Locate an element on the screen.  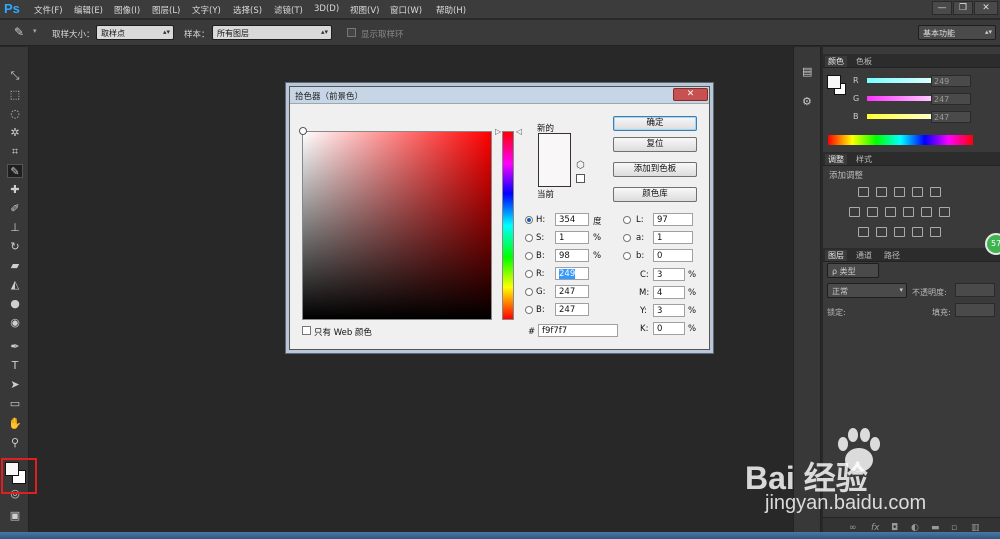
b-field: 98 is located at coordinates (572, 255).